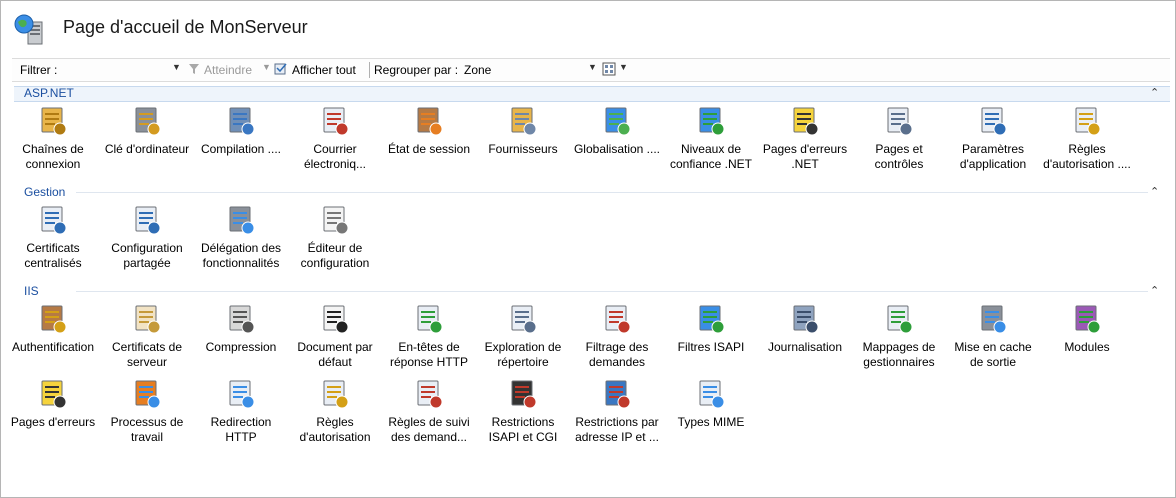 The width and height of the screenshot is (1176, 498). I want to click on feature-item-label: Règles d'autorisation, so click(335, 429).